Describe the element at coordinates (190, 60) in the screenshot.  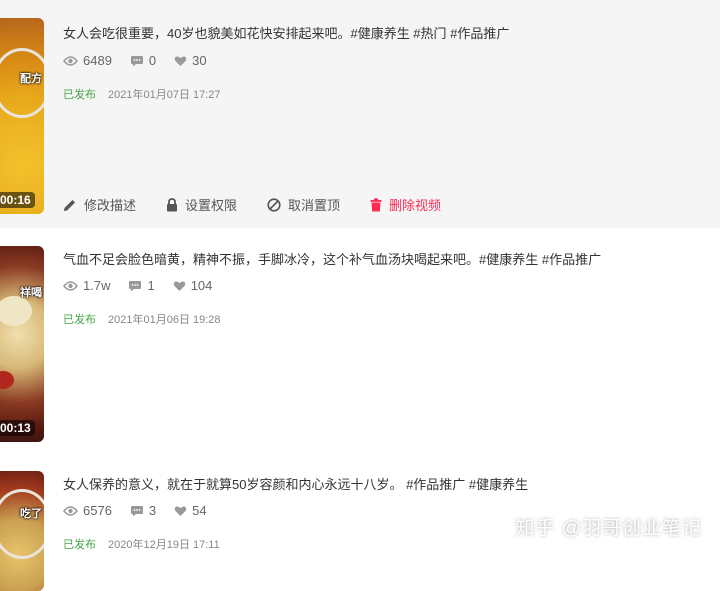
I see `like-count: 30` at that location.